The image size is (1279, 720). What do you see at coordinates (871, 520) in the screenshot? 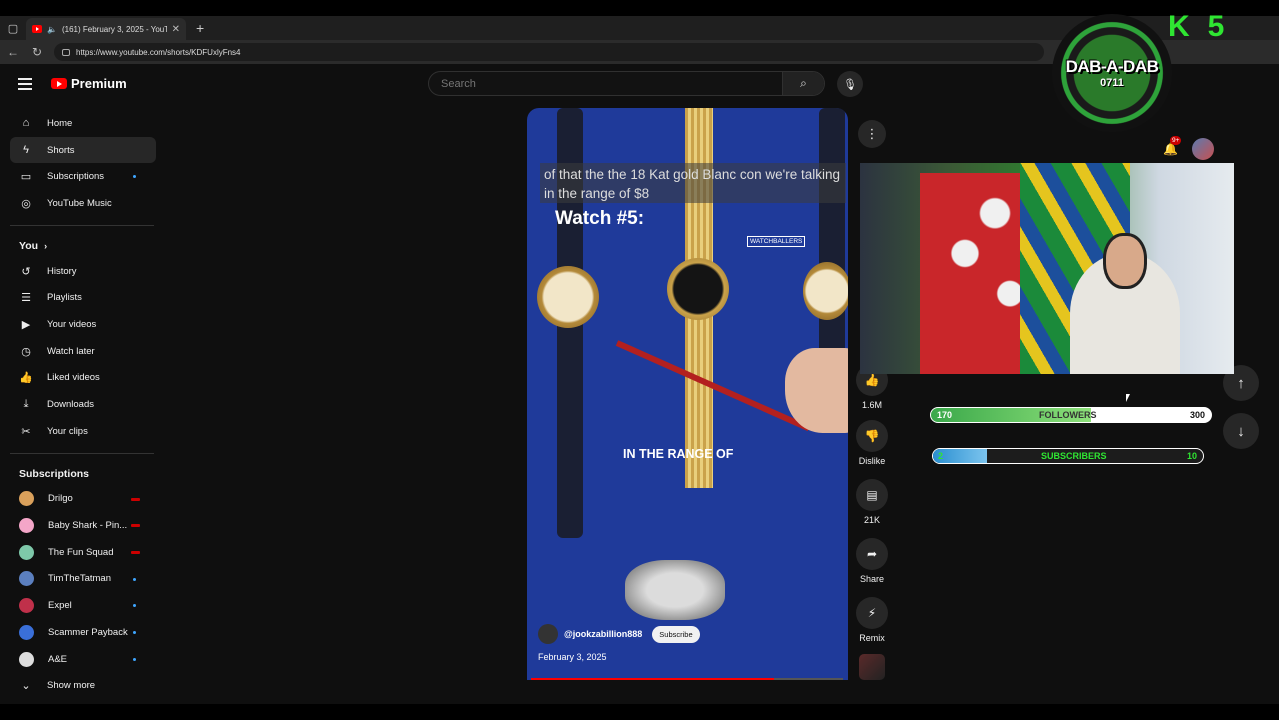
I see `comment-count: 21K` at bounding box center [871, 520].